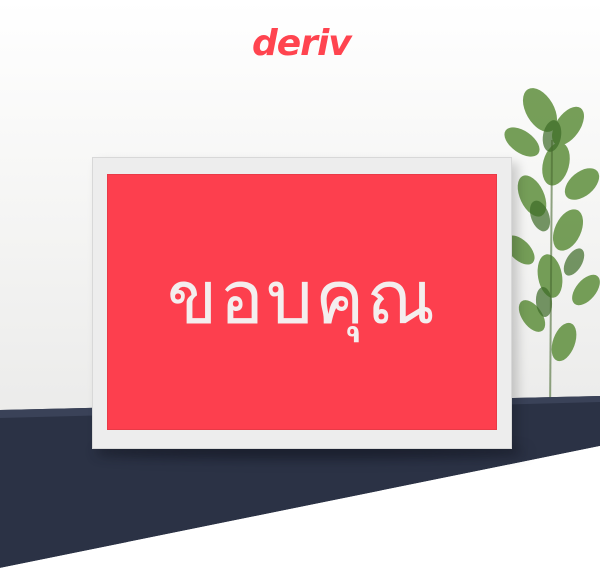 This screenshot has height=568, width=600. Describe the element at coordinates (302, 43) in the screenshot. I see `deriv-logo: deriv` at that location.